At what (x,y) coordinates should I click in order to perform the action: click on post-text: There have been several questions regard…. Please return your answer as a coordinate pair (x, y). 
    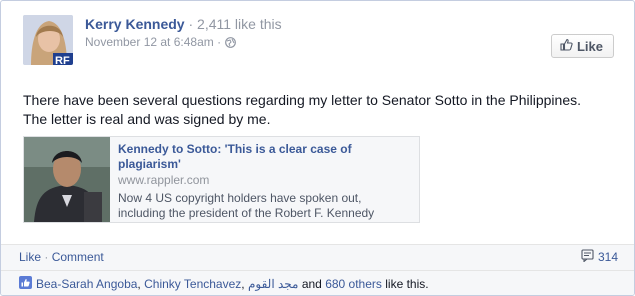
    Looking at the image, I should click on (323, 110).